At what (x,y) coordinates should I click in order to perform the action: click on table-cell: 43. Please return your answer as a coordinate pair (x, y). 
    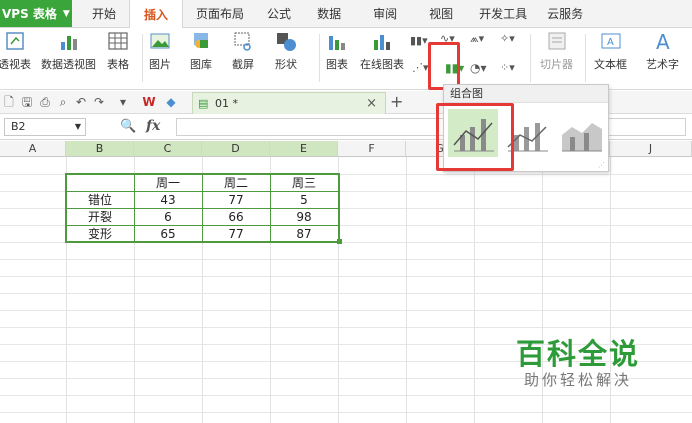
    Looking at the image, I should click on (168, 200).